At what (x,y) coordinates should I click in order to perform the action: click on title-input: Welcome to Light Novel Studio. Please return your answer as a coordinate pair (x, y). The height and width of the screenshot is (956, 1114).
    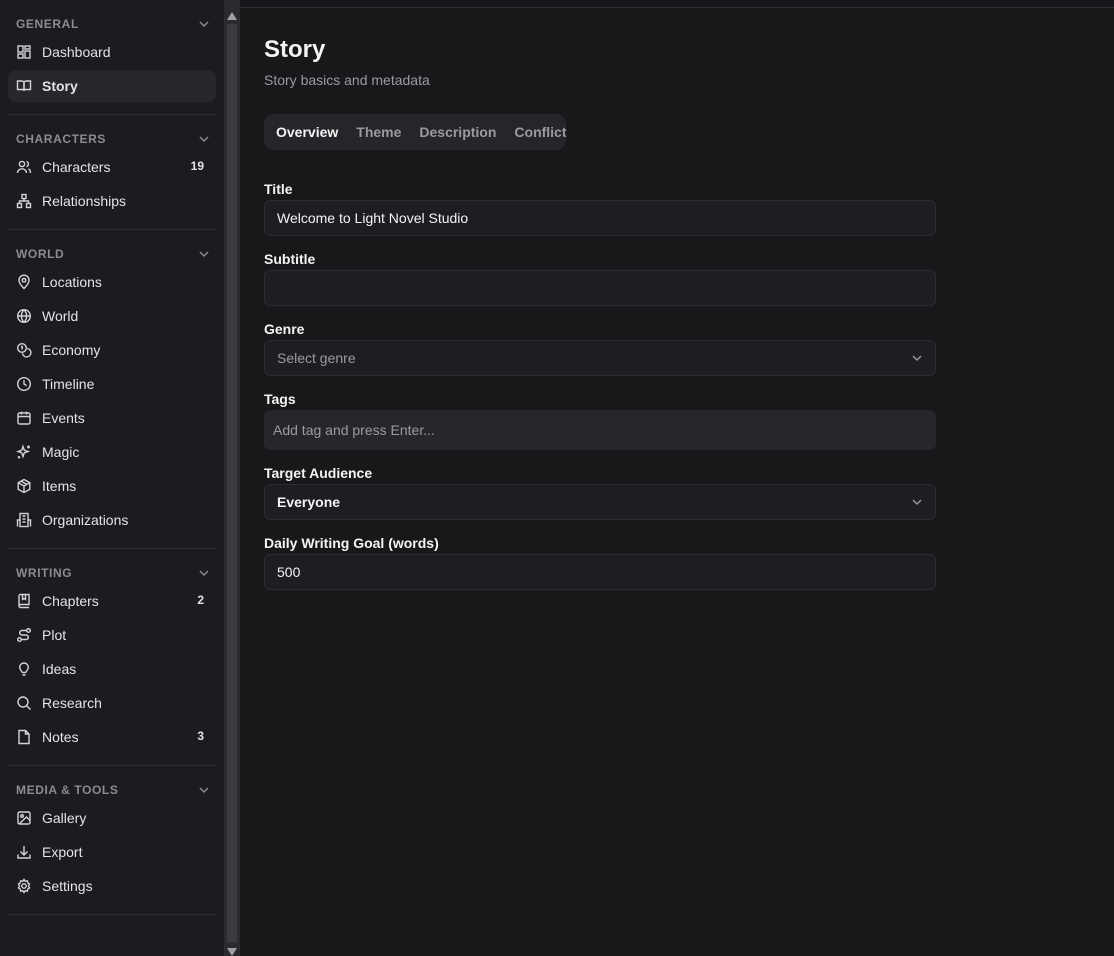
    Looking at the image, I should click on (600, 218).